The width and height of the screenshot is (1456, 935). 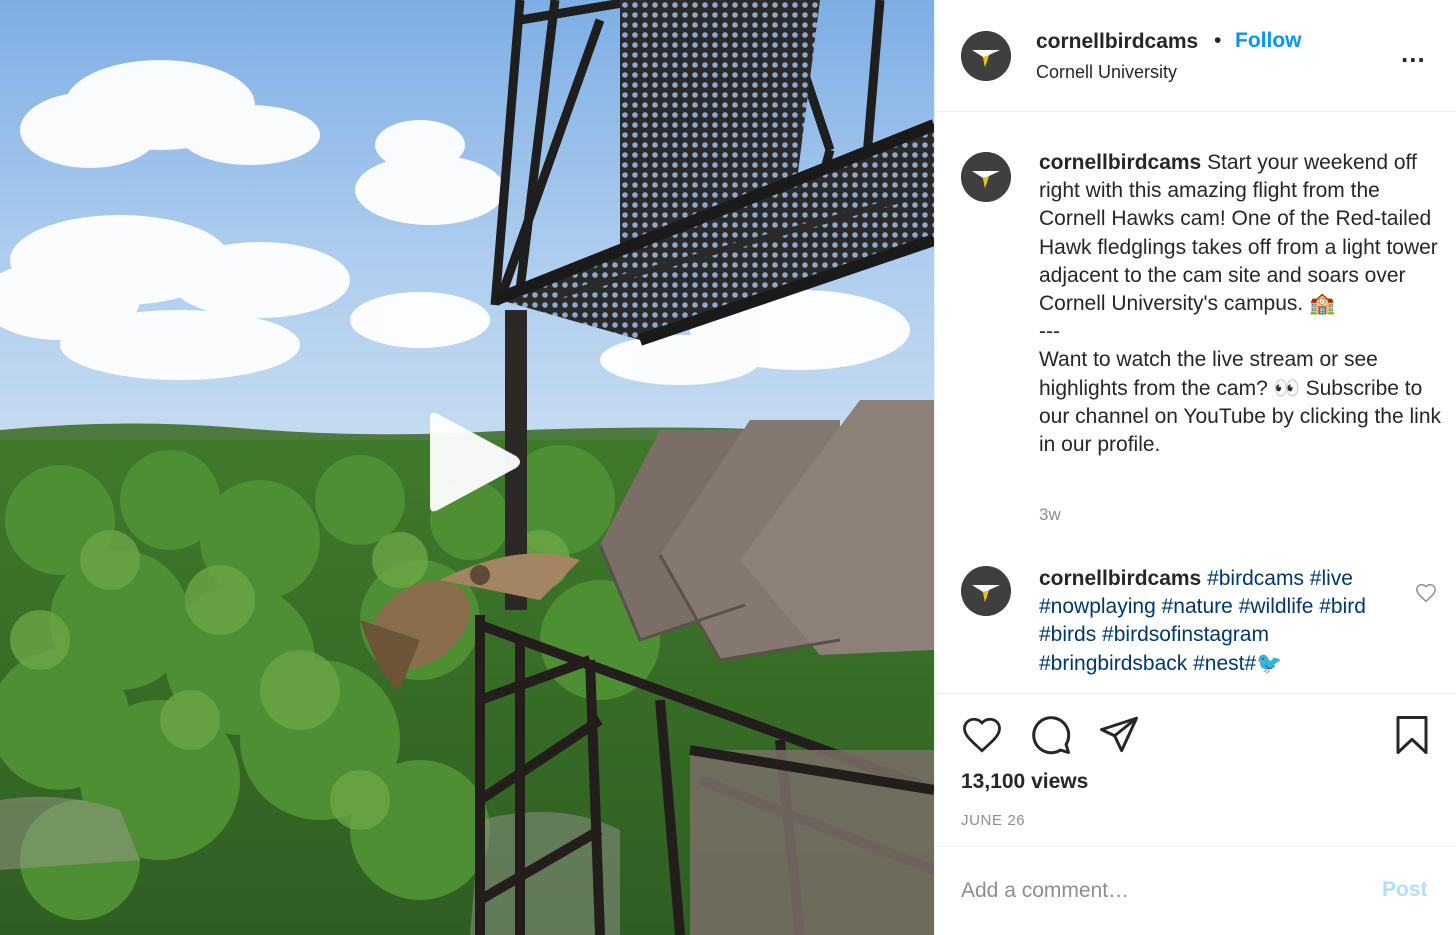 What do you see at coordinates (1255, 578) in the screenshot?
I see `hashtag: #birdcams` at bounding box center [1255, 578].